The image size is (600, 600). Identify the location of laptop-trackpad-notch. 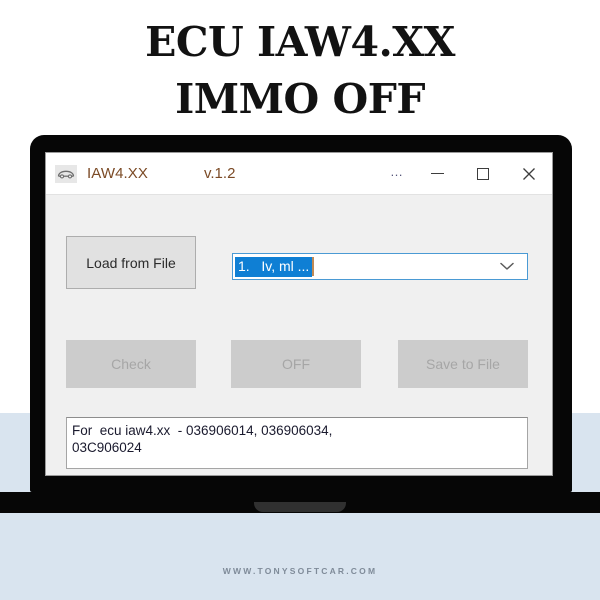
(300, 507).